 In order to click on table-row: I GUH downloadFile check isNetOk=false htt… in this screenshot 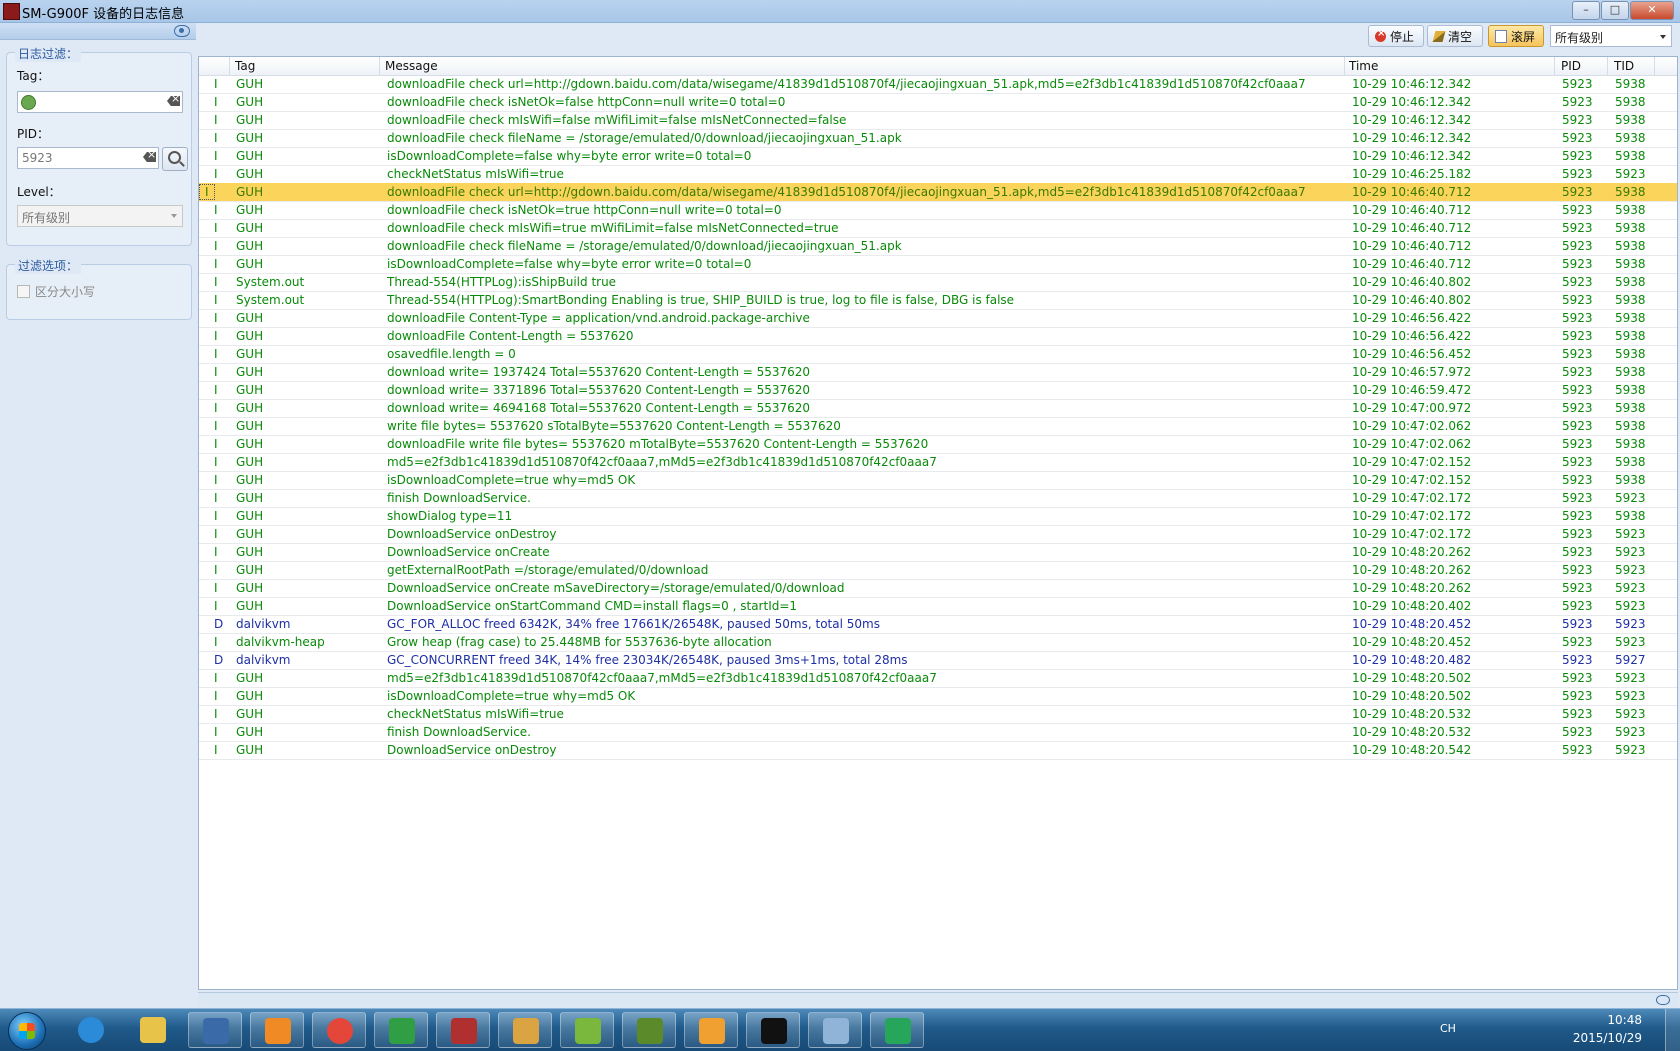, I will do `click(938, 102)`.